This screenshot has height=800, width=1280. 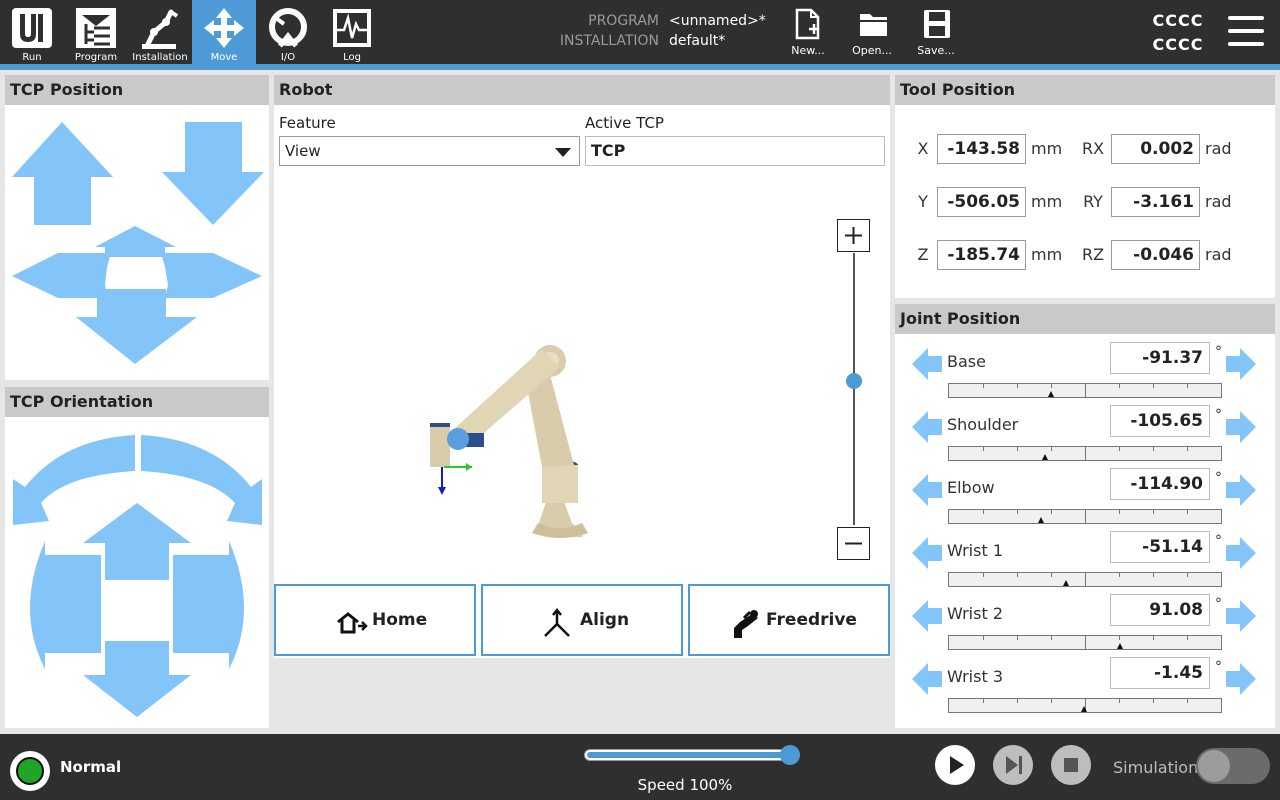 What do you see at coordinates (201, 480) in the screenshot?
I see `rotate-right-arrow-icon` at bounding box center [201, 480].